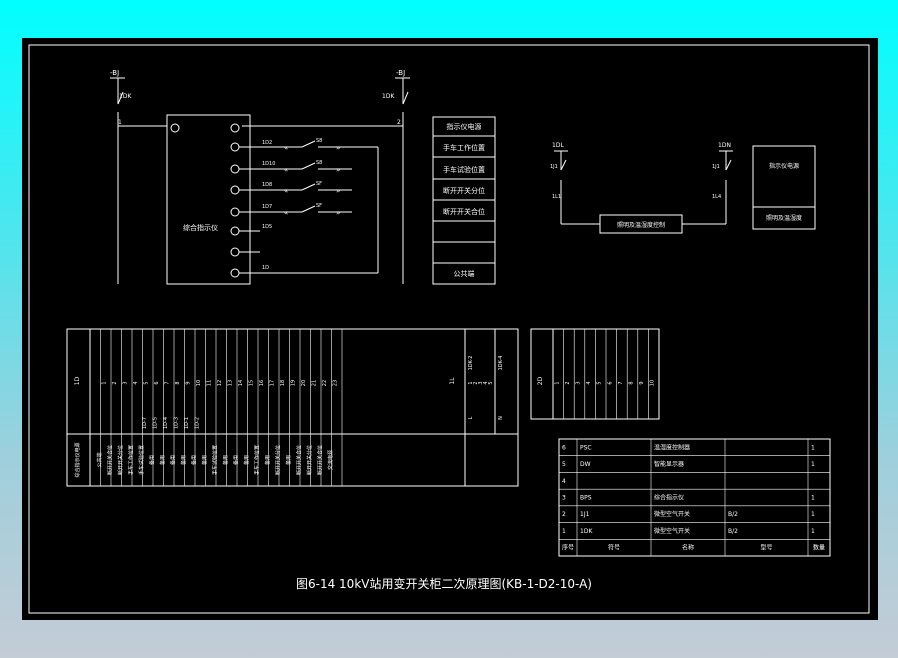  I want to click on node-left-label: 1, so click(120, 122).